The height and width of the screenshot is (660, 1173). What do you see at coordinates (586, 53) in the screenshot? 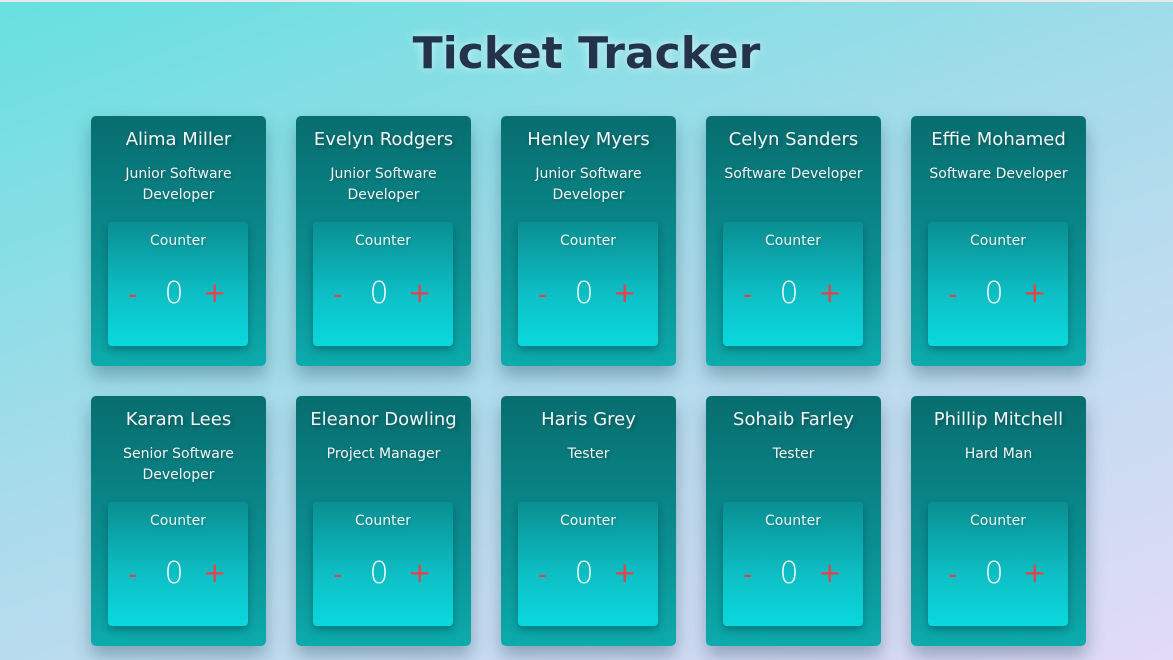
I see `page-title: Ticket Tracker` at bounding box center [586, 53].